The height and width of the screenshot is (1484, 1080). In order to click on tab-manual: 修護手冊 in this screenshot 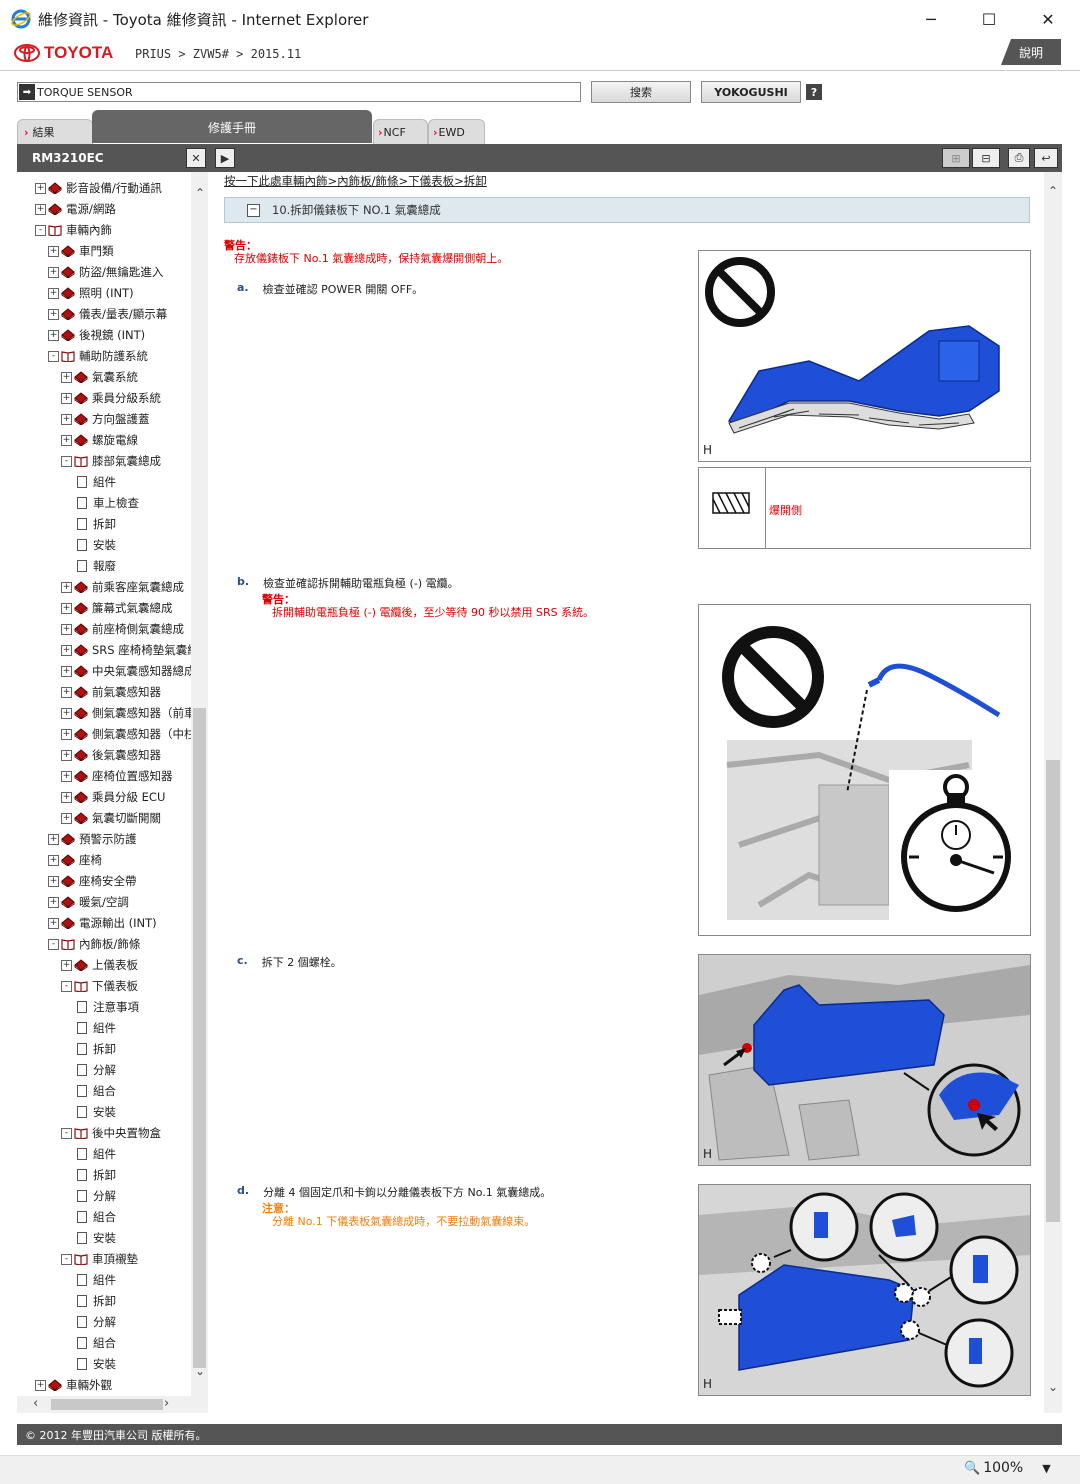, I will do `click(232, 126)`.